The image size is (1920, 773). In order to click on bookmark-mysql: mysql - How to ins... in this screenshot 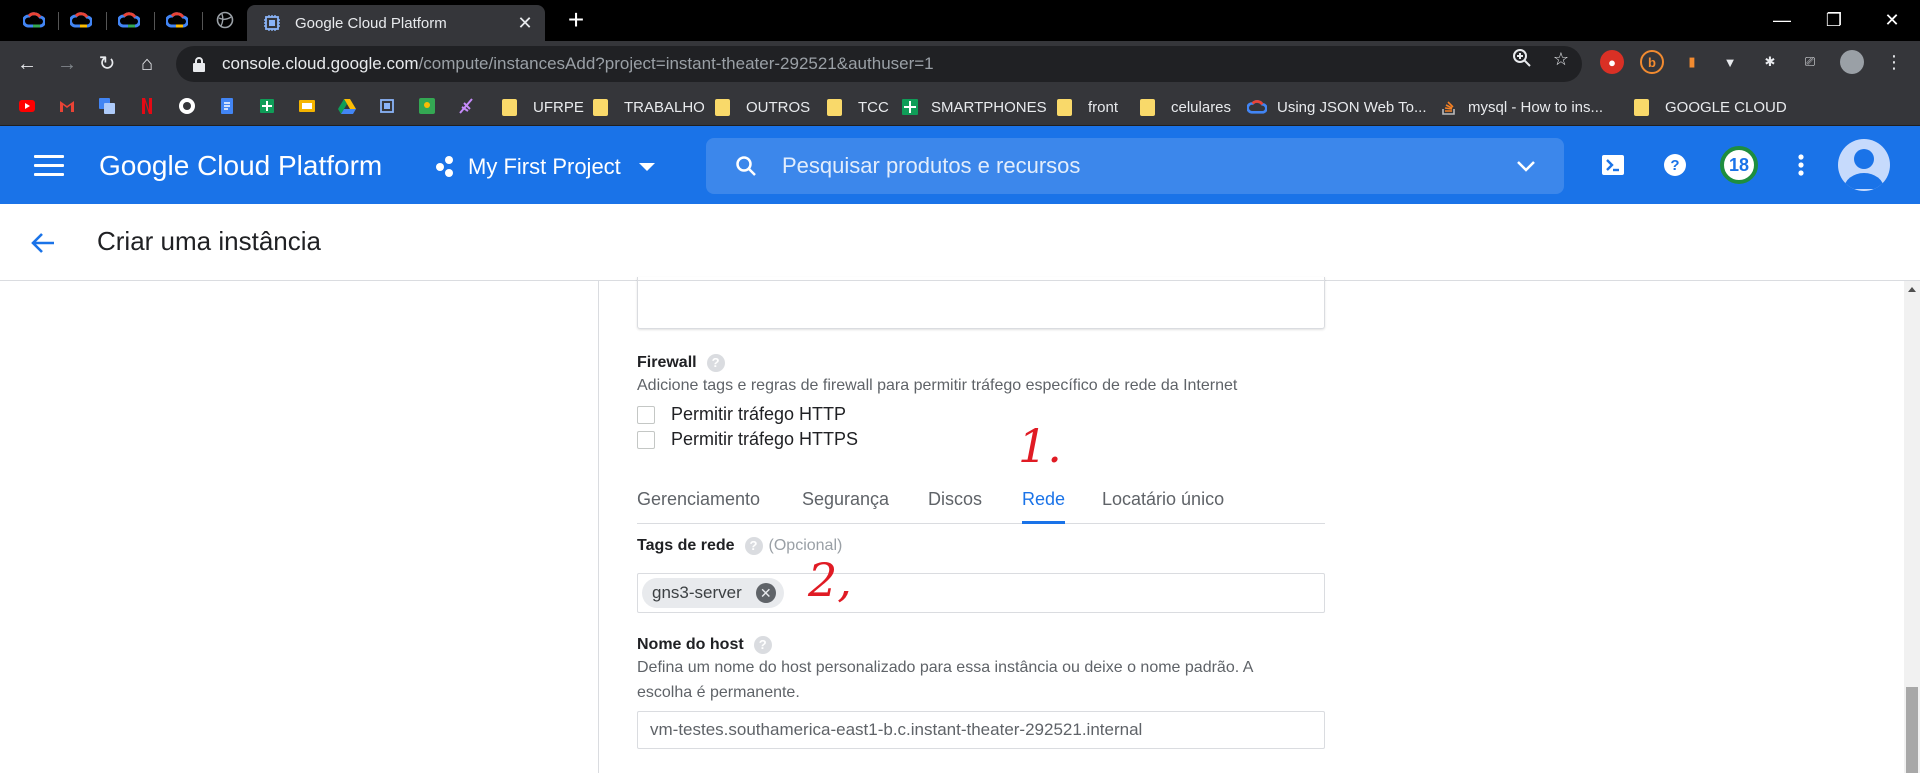, I will do `click(1521, 107)`.